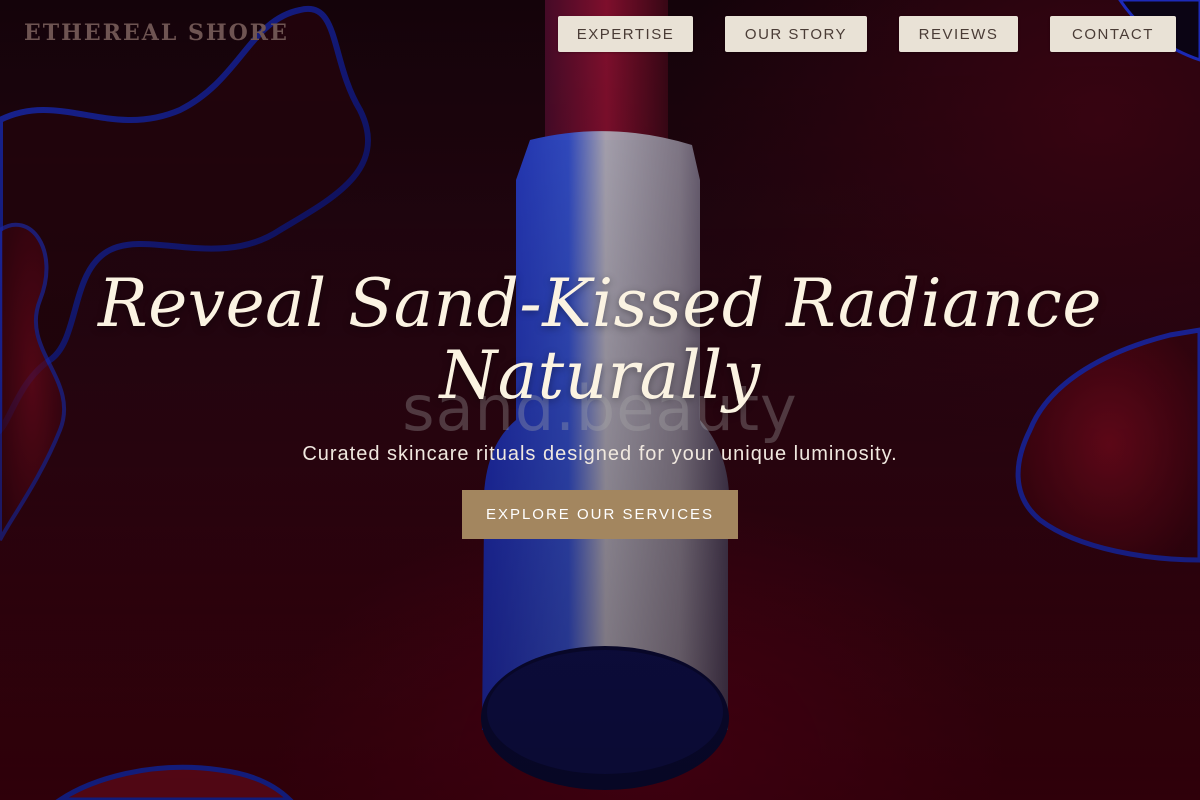 This screenshot has height=800, width=1200. Describe the element at coordinates (156, 33) in the screenshot. I see `brand-logo: ETHEREAL SHORE` at that location.